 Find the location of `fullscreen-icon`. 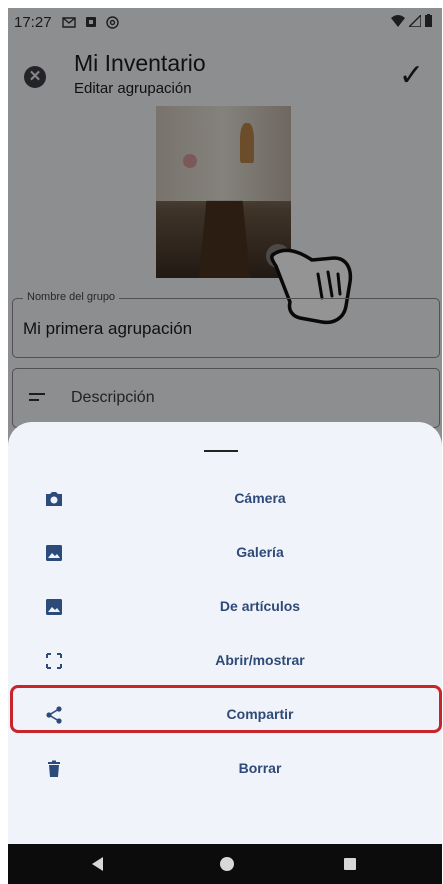

fullscreen-icon is located at coordinates (54, 661).